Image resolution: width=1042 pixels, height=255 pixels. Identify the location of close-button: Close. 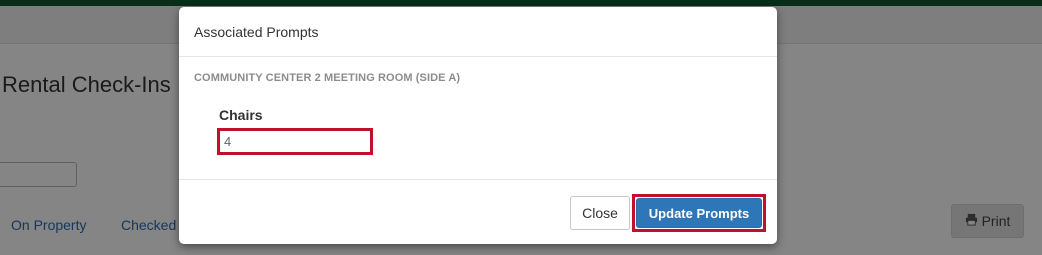
(600, 213).